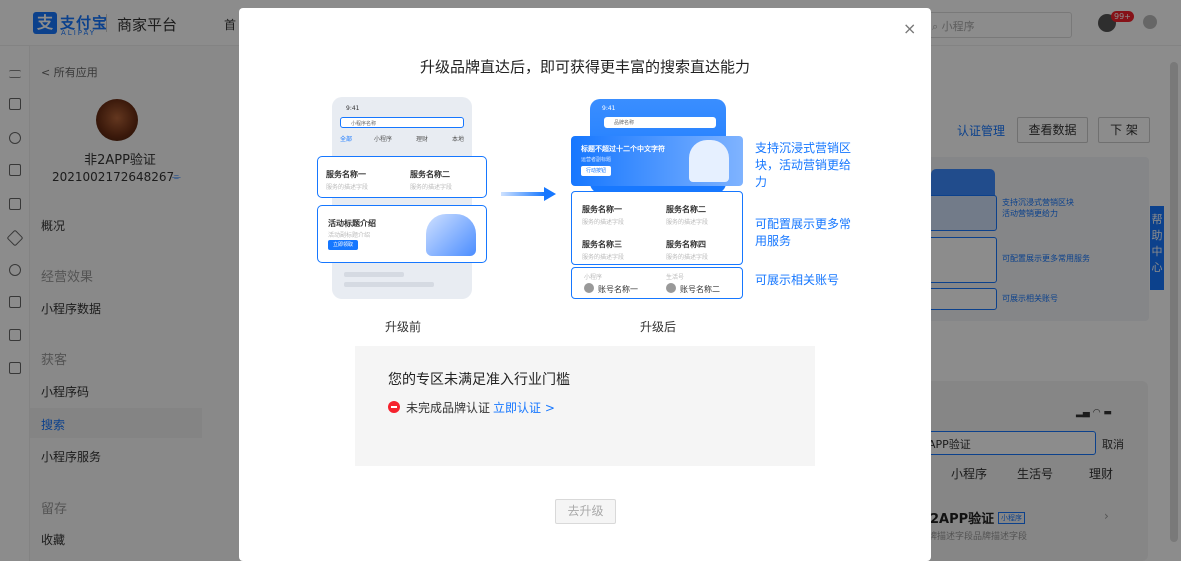  What do you see at coordinates (346, 139) in the screenshot?
I see `before-tab-all: 全部` at bounding box center [346, 139].